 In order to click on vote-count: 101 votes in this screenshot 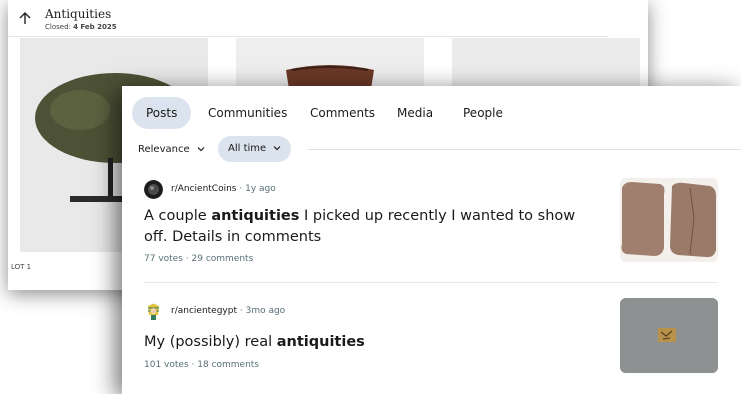, I will do `click(166, 365)`.